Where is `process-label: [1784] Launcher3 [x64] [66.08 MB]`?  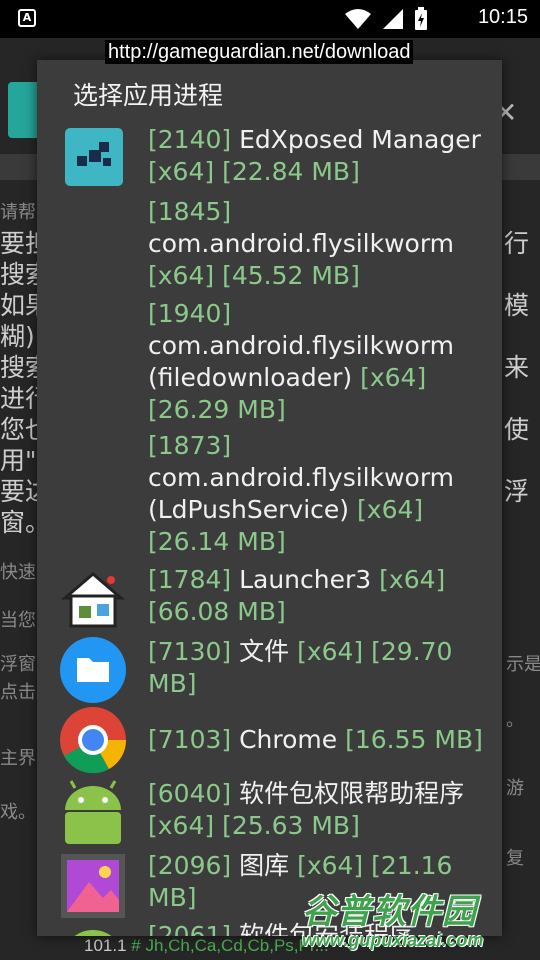
process-label: [1784] Launcher3 [x64] [66.08 MB] is located at coordinates (318, 596).